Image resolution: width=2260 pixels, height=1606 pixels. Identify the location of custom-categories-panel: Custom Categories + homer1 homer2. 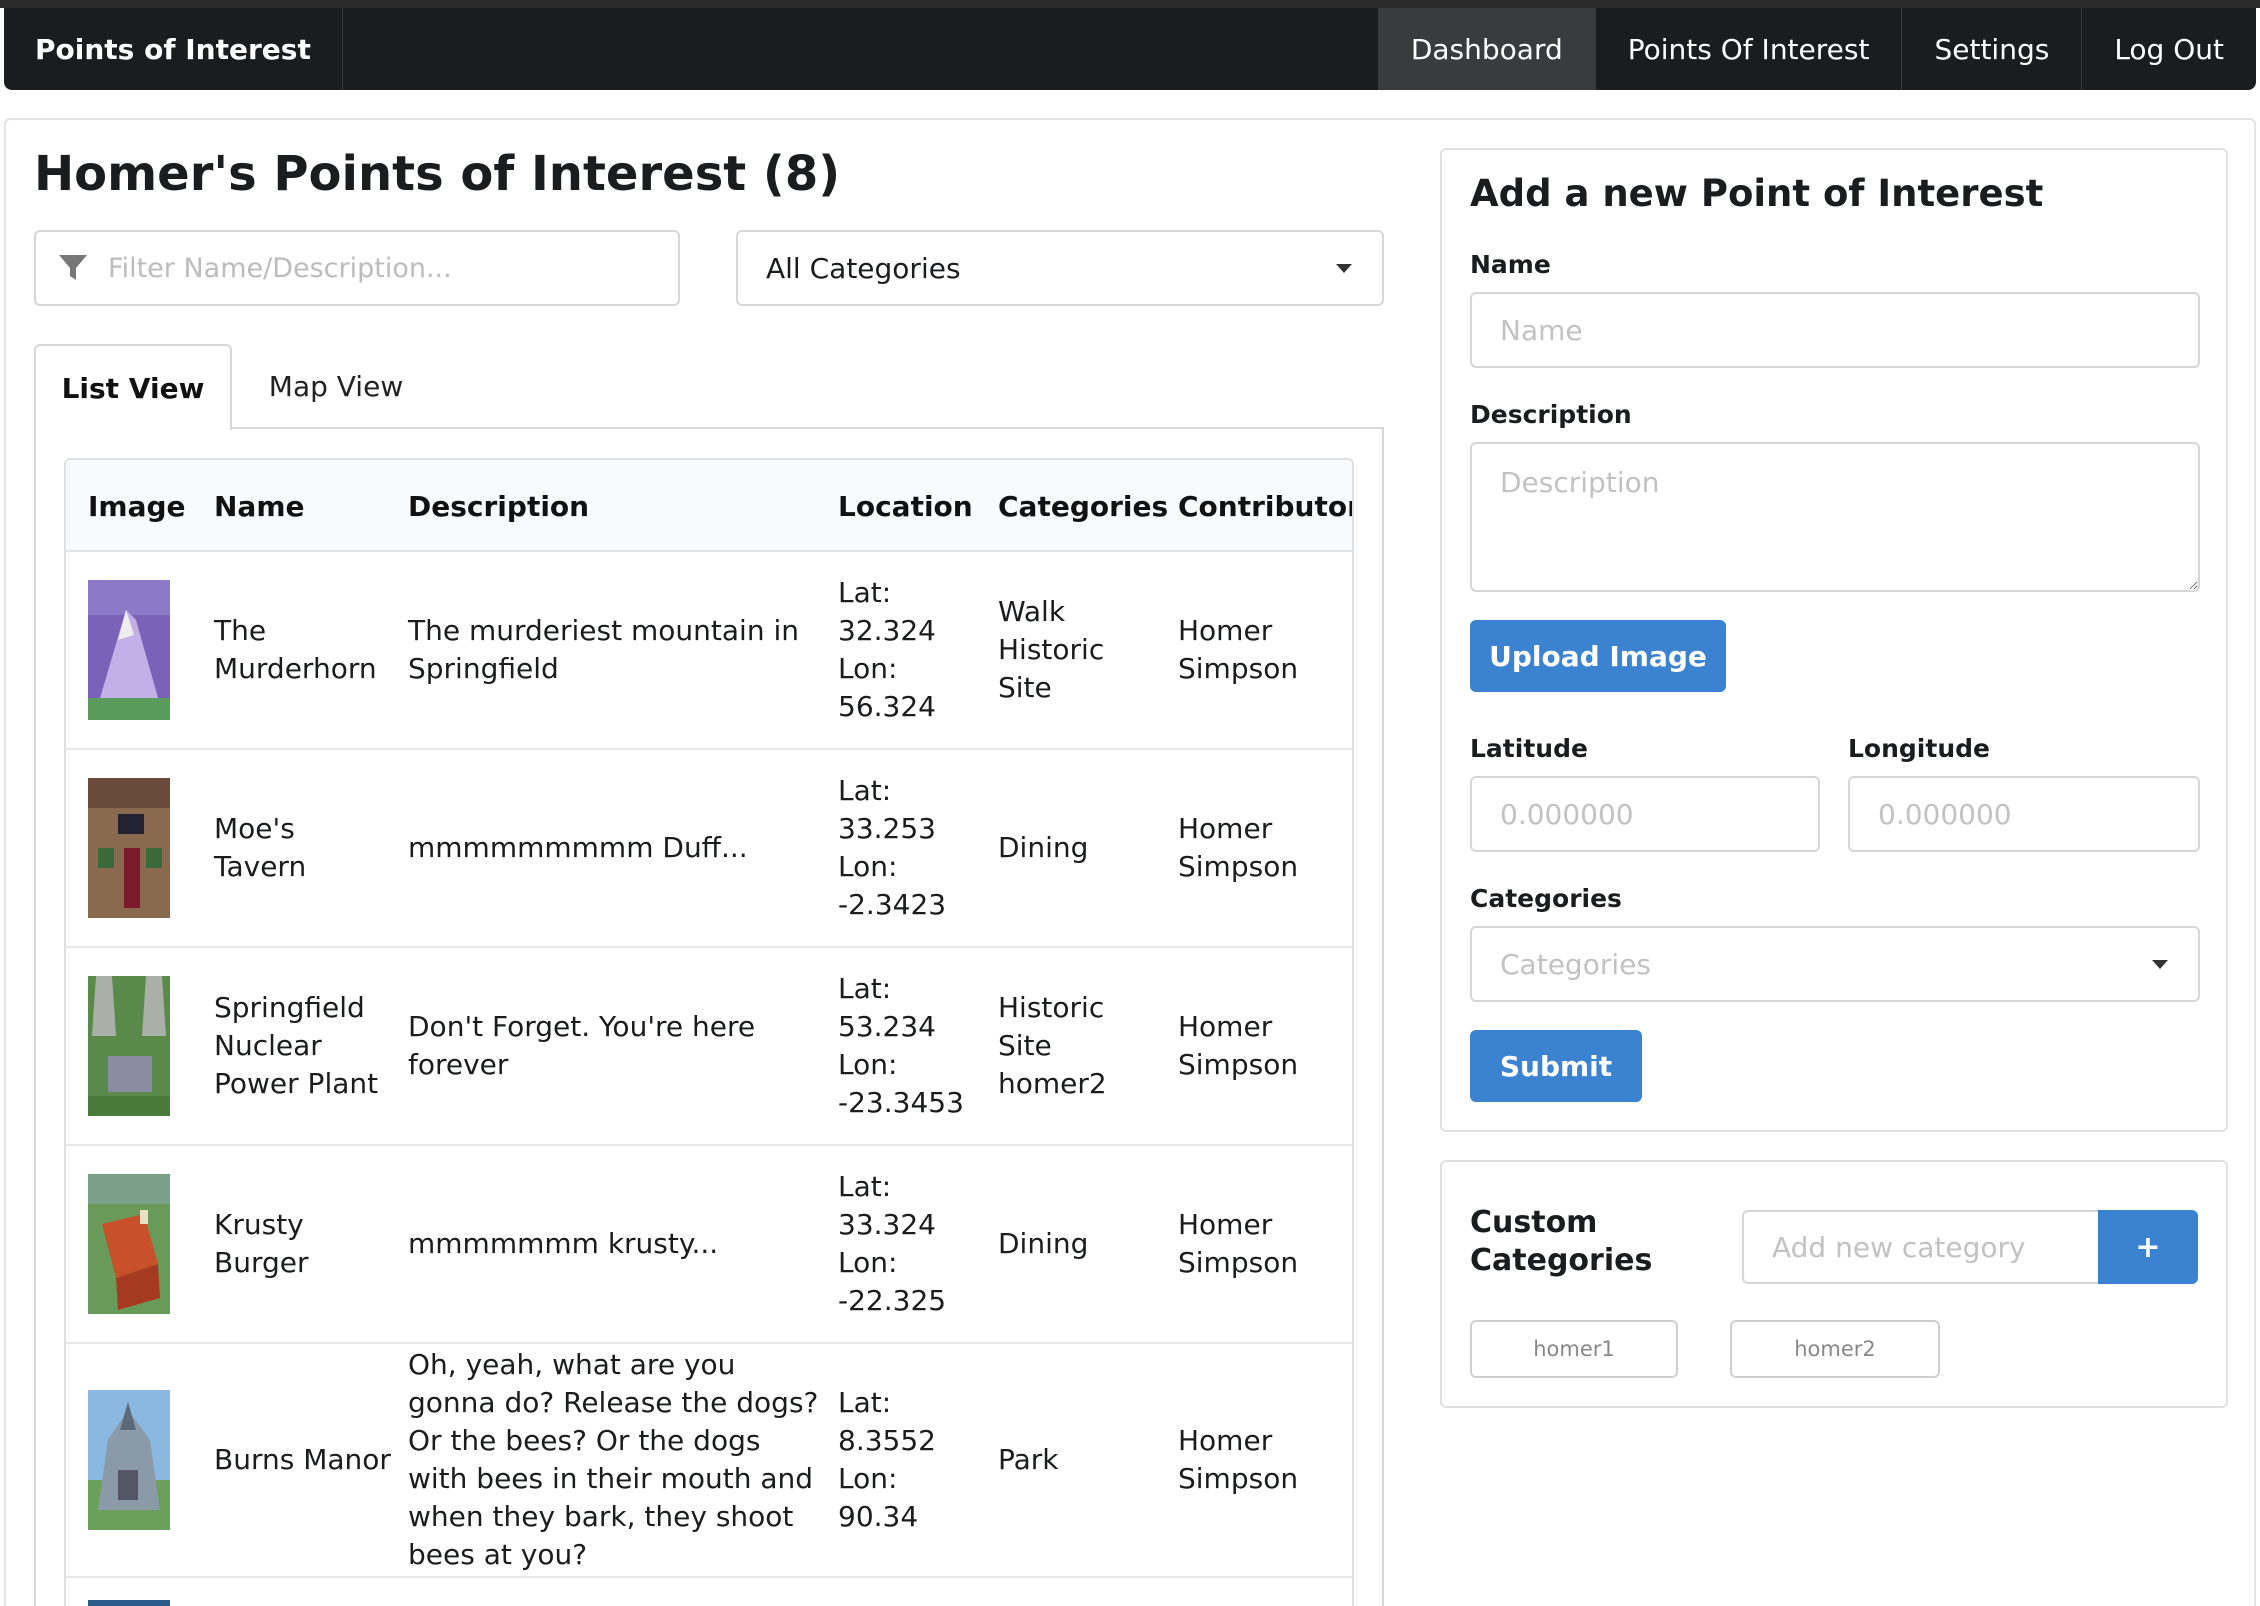
(1834, 1284).